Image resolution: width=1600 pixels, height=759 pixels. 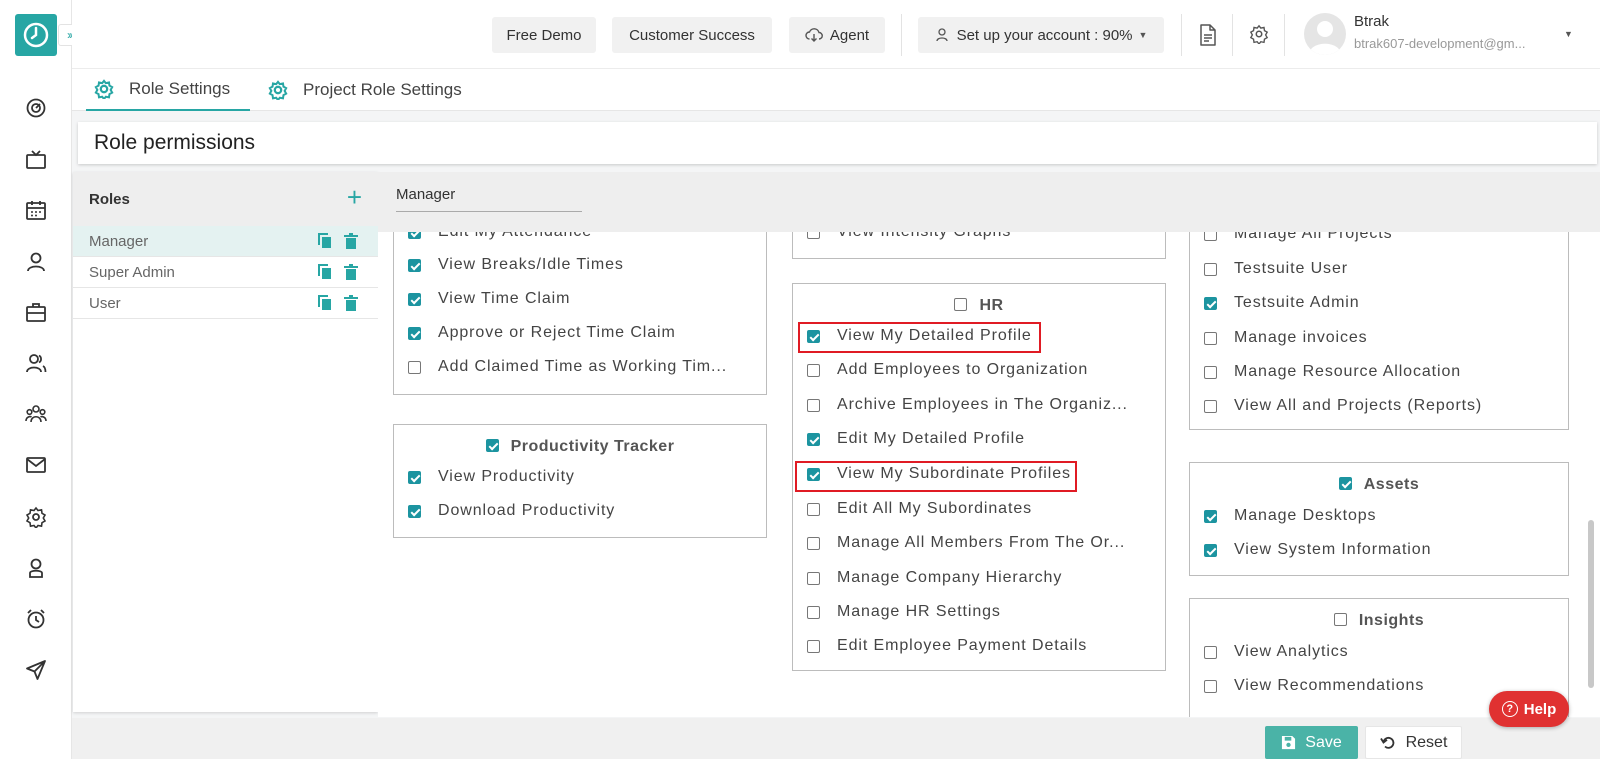 I want to click on app-logo, so click(x=36, y=35).